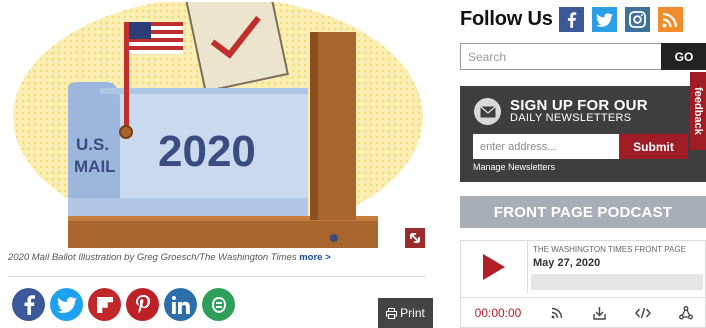 The image size is (706, 328). I want to click on podcast-episode-date: May 27, 2020, so click(567, 263).